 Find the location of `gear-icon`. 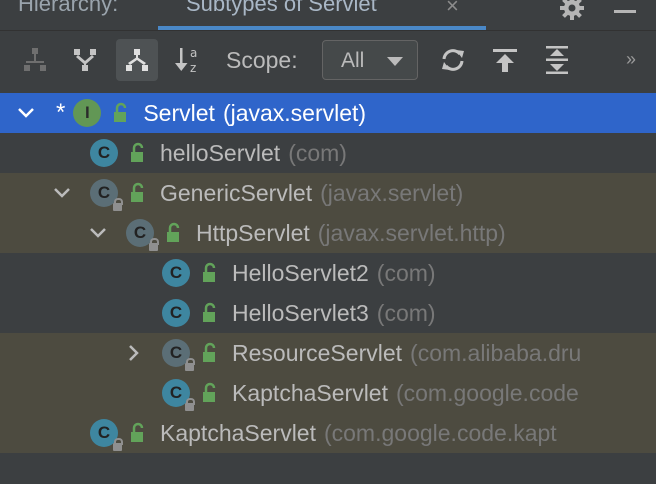

gear-icon is located at coordinates (572, 11).